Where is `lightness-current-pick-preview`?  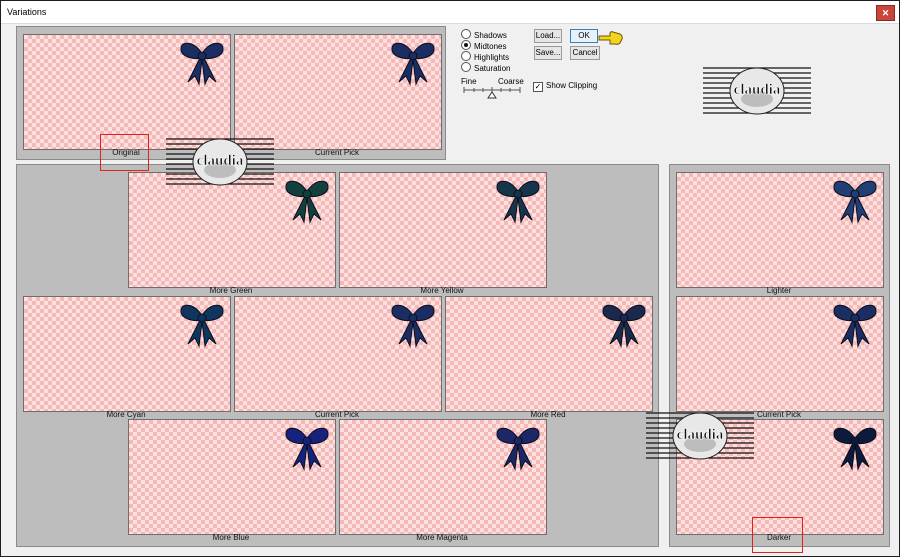 lightness-current-pick-preview is located at coordinates (780, 354).